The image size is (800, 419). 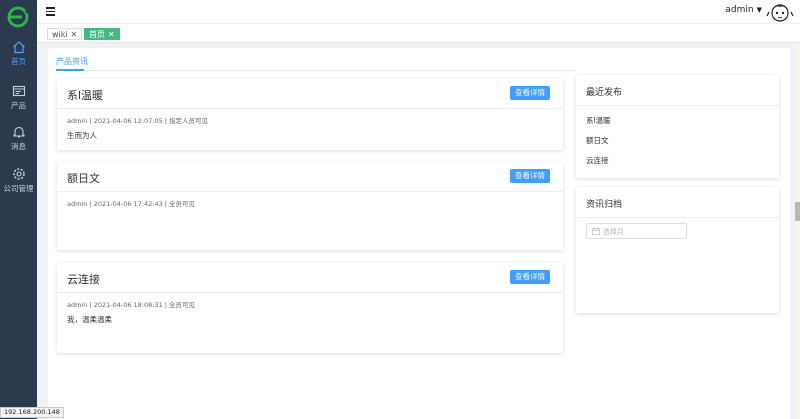 What do you see at coordinates (310, 177) in the screenshot?
I see `card-header: 额日文 查看详情` at bounding box center [310, 177].